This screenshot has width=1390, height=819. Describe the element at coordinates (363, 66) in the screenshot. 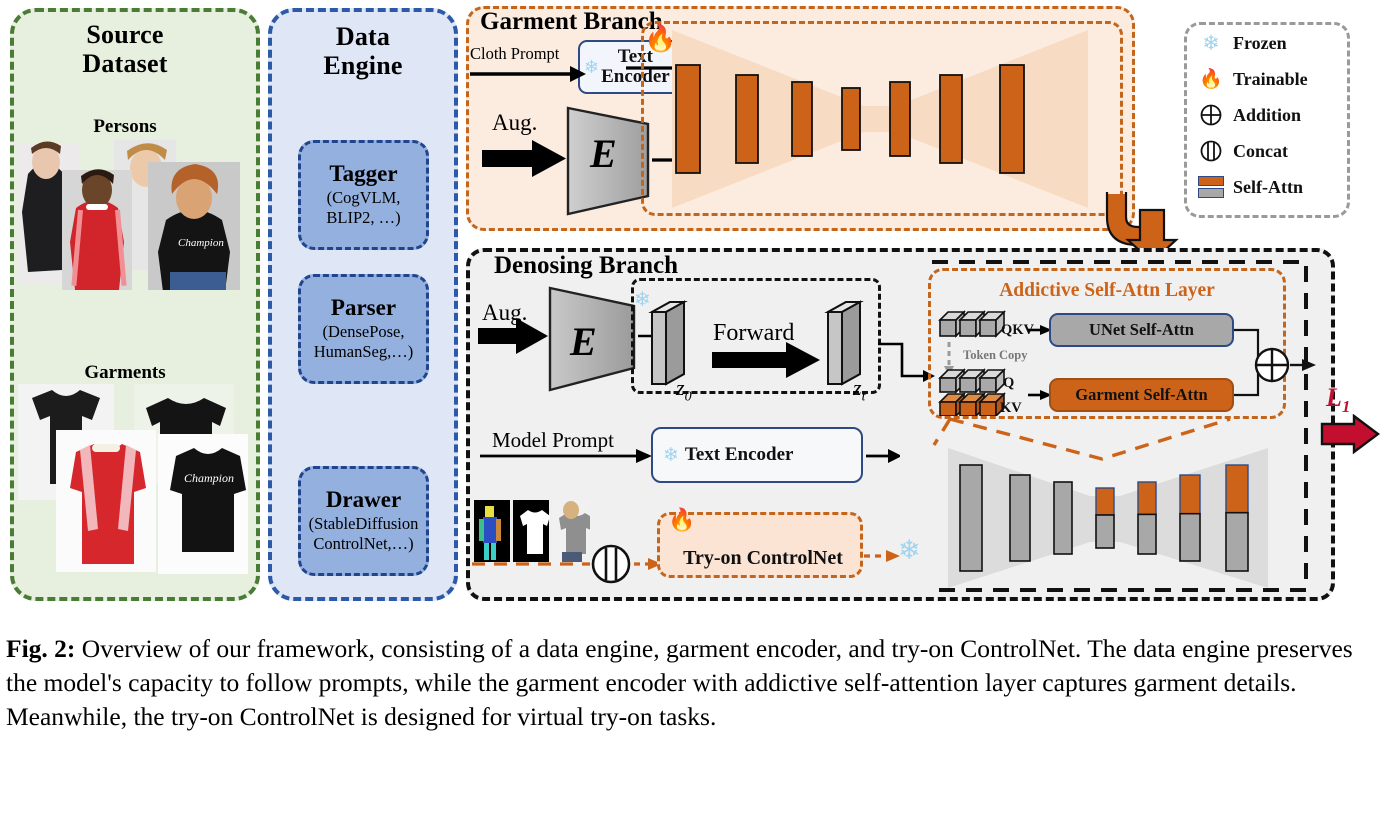

I see `data-engine-title-line2: Engine` at that location.